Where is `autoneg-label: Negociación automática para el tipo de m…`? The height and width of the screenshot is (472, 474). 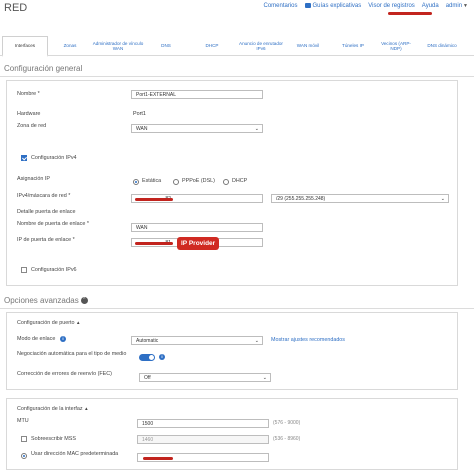 autoneg-label: Negociación automática para el tipo de m… is located at coordinates (72, 354).